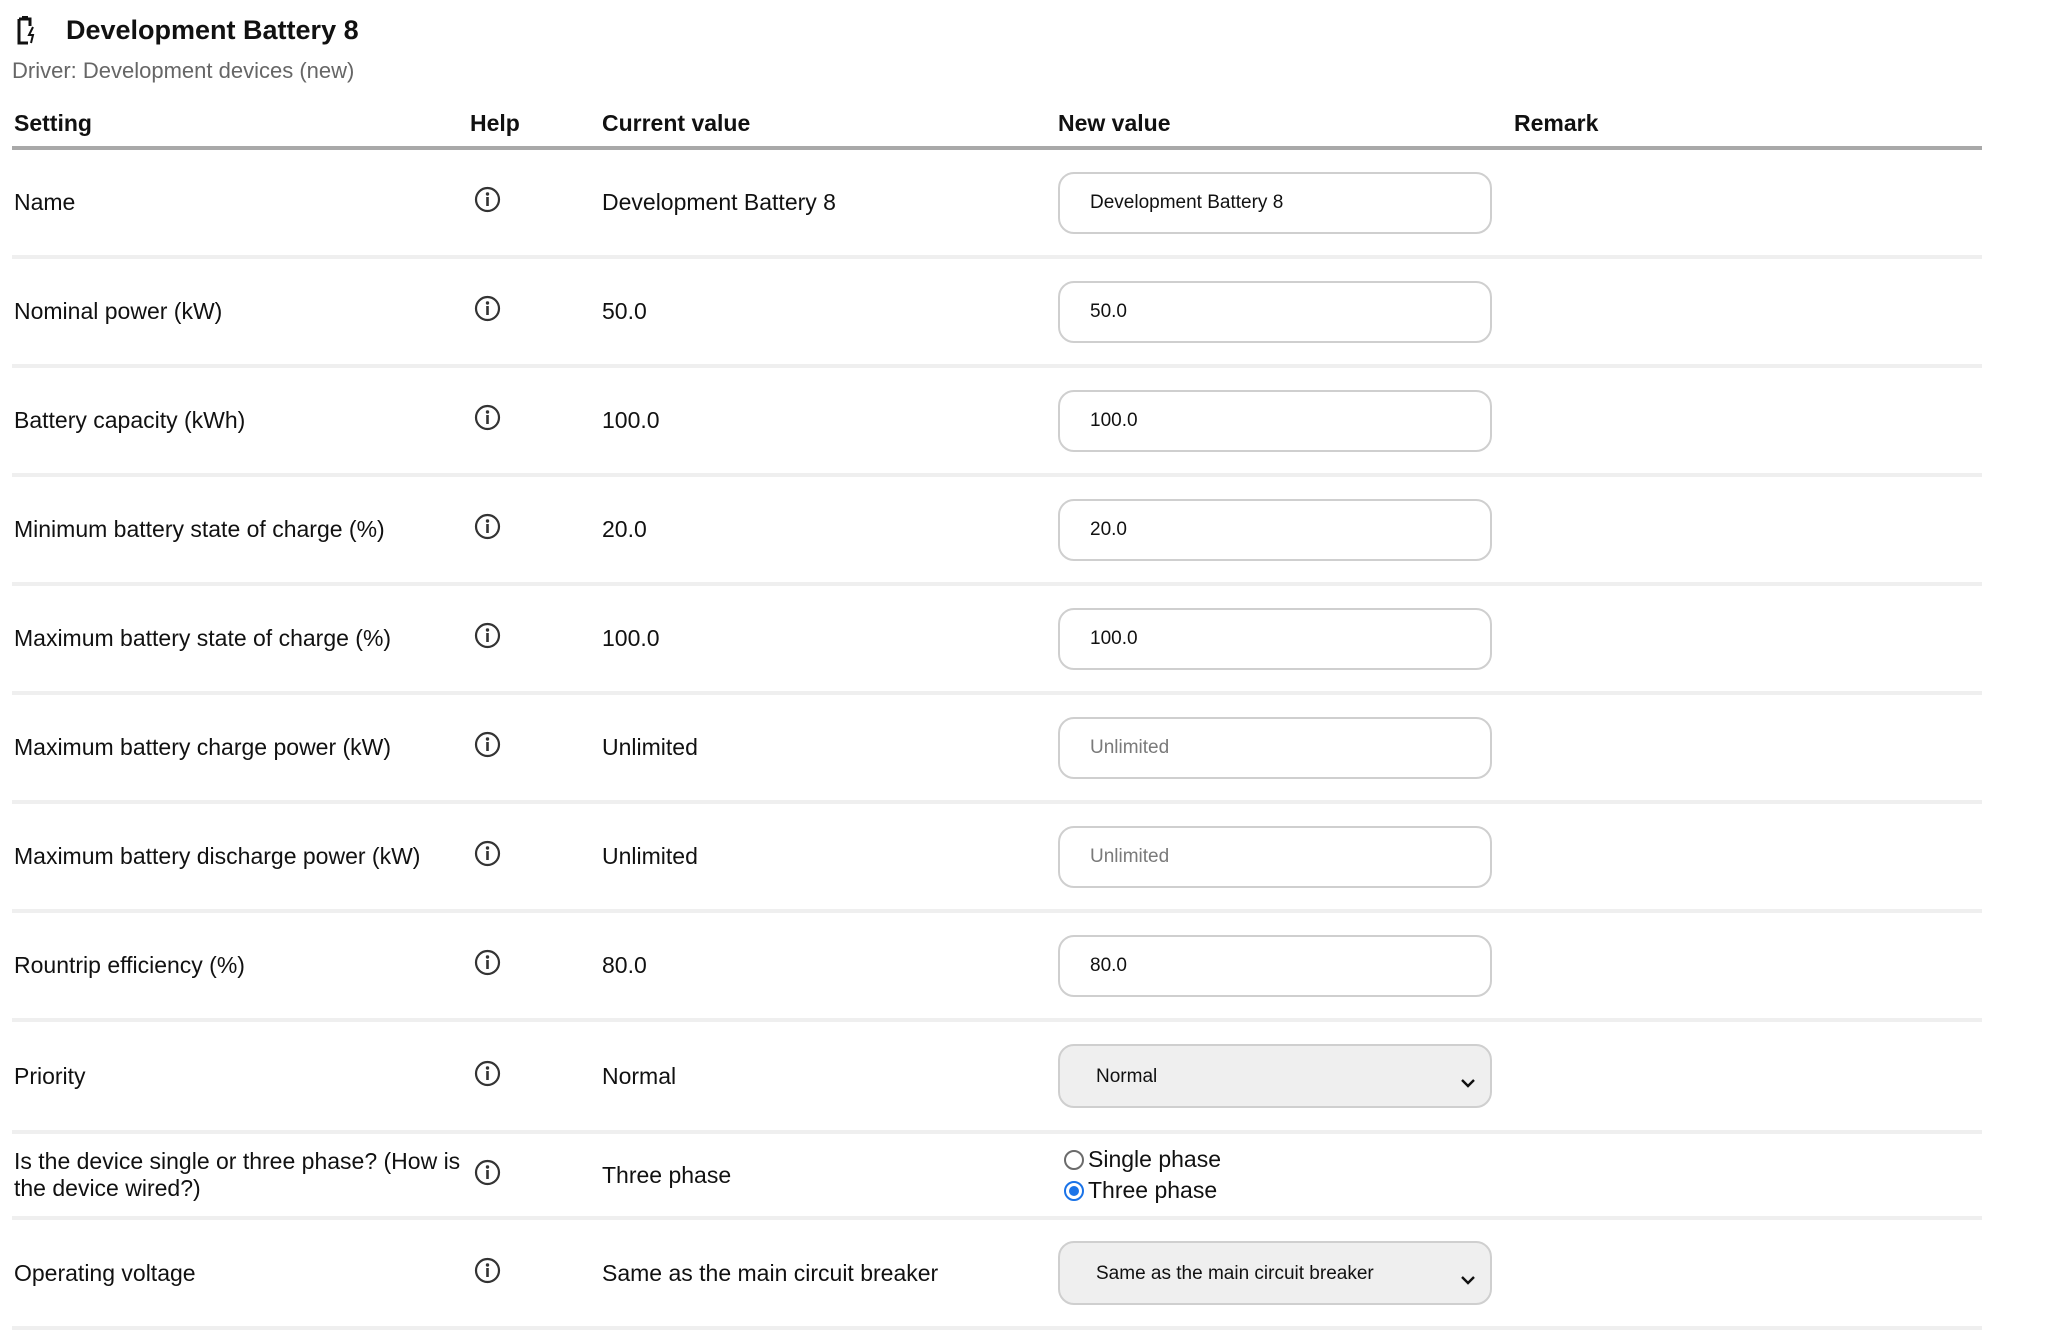  I want to click on setting-label: Minimum battery state of charge (%), so click(240, 530).